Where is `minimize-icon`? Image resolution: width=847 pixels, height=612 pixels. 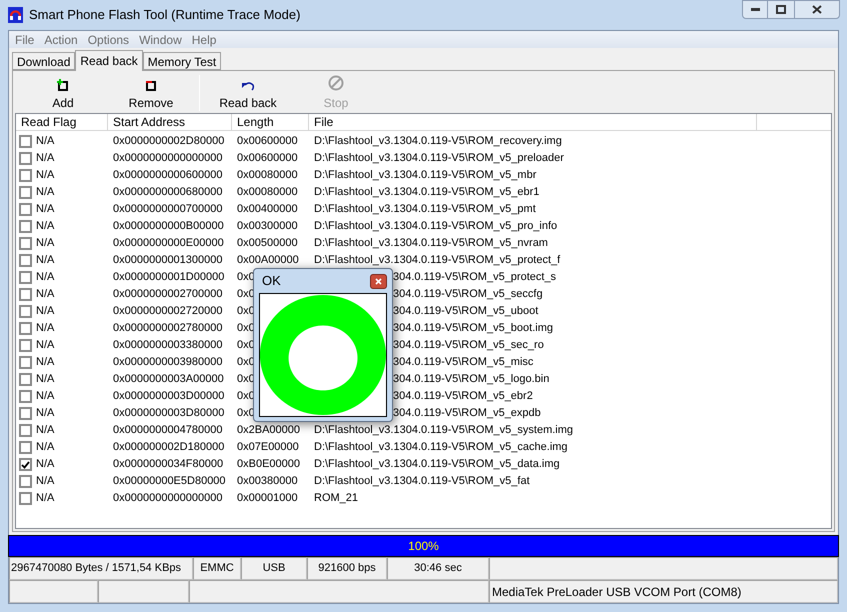
minimize-icon is located at coordinates (755, 9).